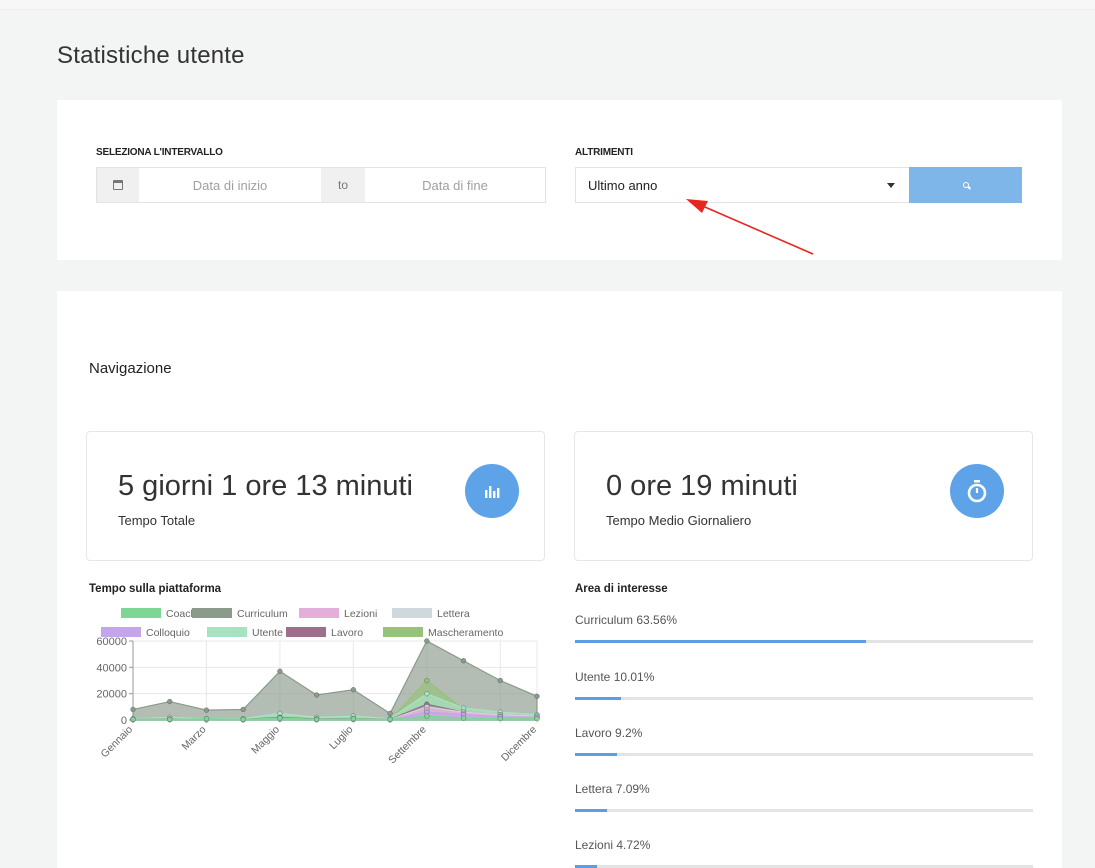 The height and width of the screenshot is (868, 1095). Describe the element at coordinates (130, 368) in the screenshot. I see `section-title: Navigazione` at that location.